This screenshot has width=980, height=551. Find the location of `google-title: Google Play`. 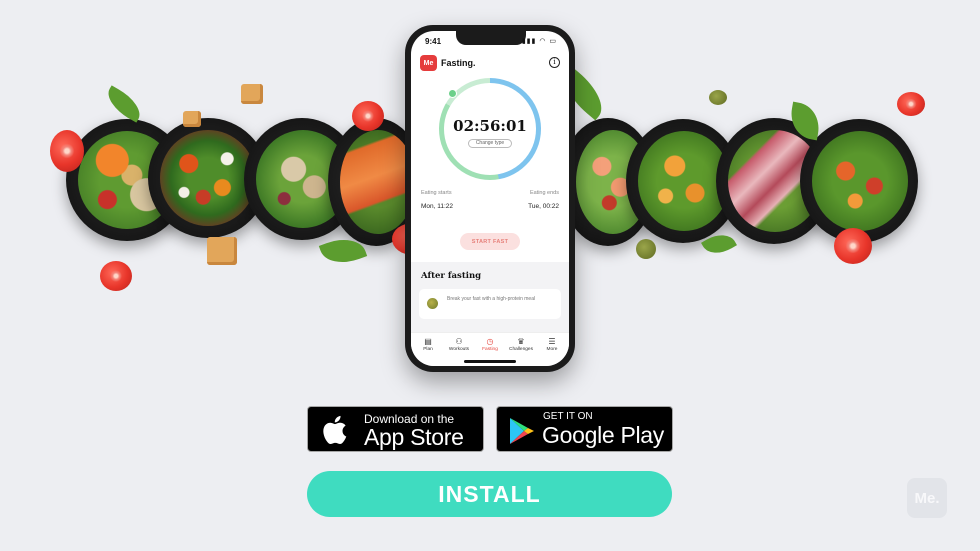

google-title: Google Play is located at coordinates (603, 435).